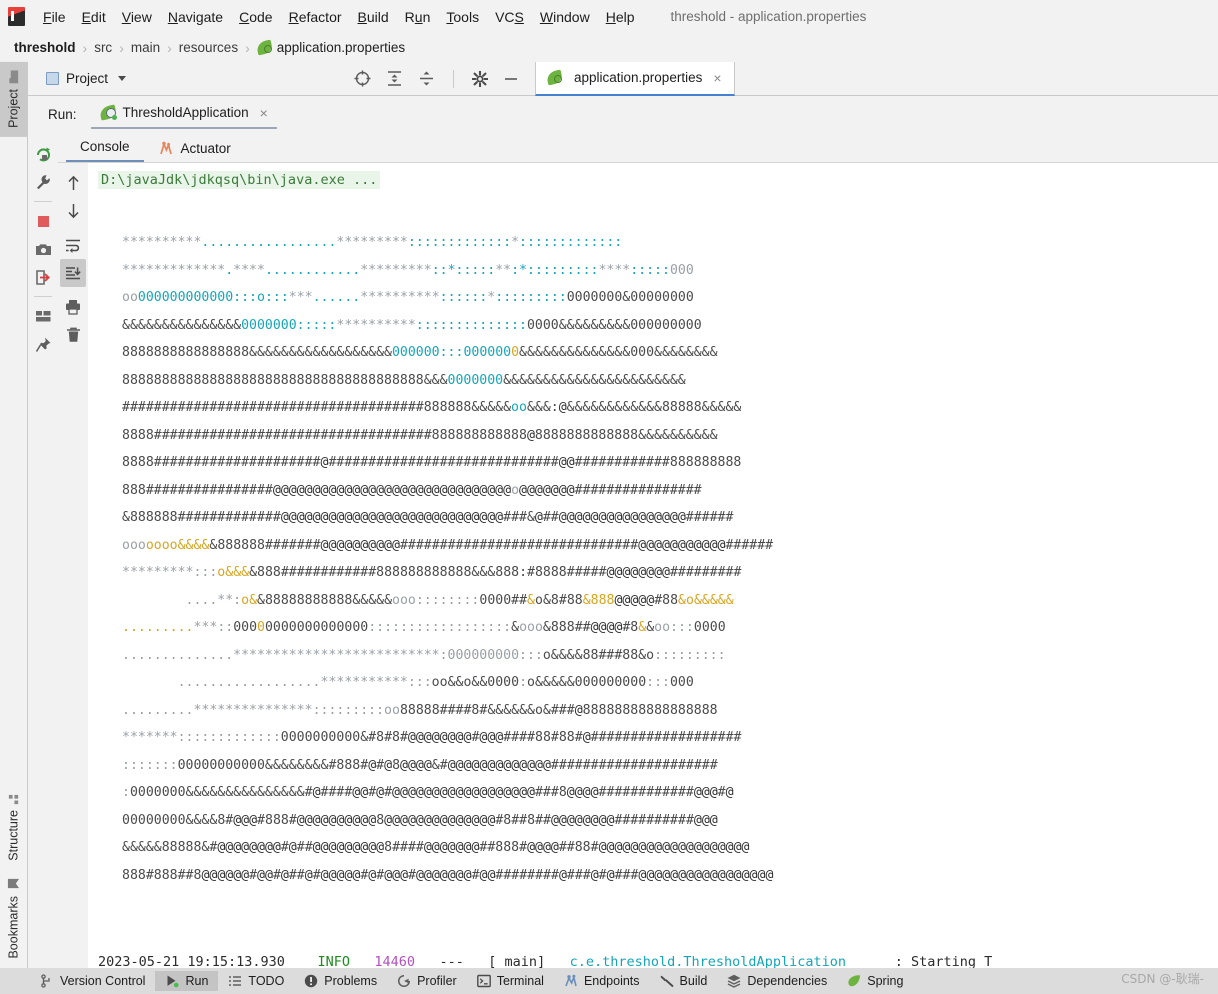 Image resolution: width=1218 pixels, height=994 pixels. What do you see at coordinates (94, 17) in the screenshot?
I see `menu-item-edit: Edit` at bounding box center [94, 17].